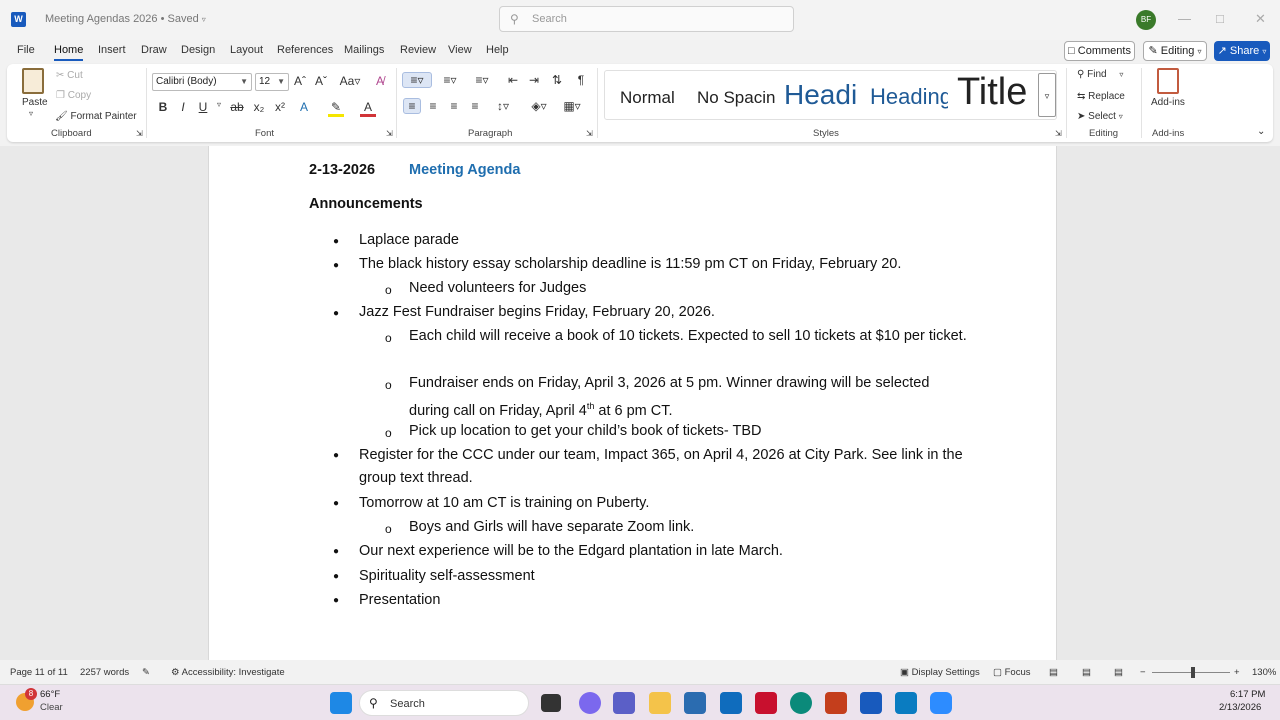 The image size is (1280, 720). I want to click on display-settings-button: ▣ Display Settings, so click(940, 672).